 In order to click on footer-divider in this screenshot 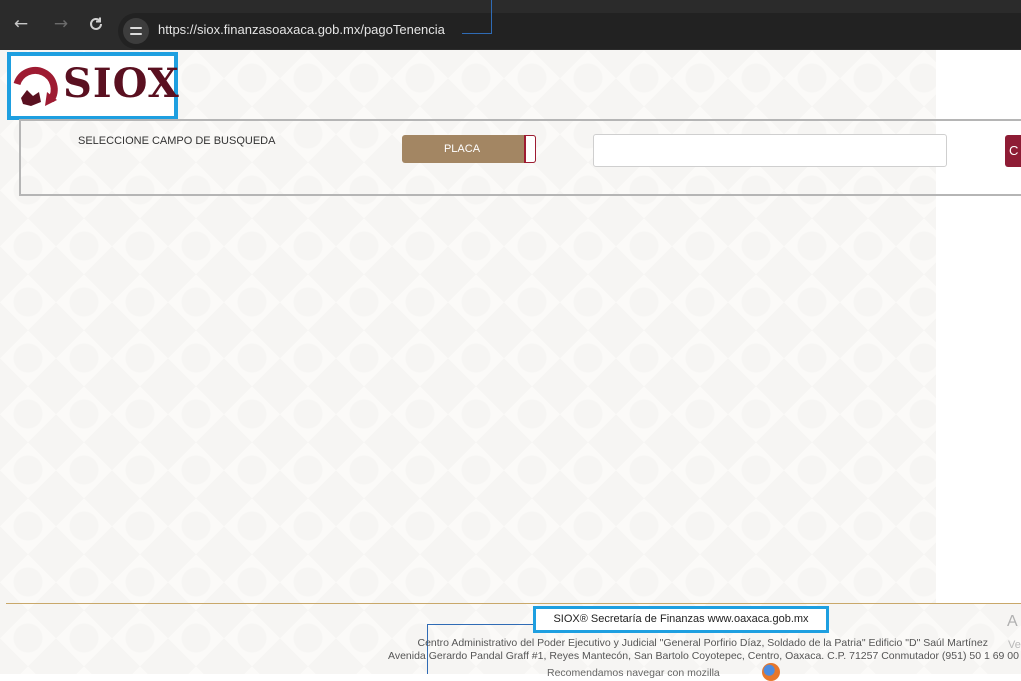, I will do `click(513, 603)`.